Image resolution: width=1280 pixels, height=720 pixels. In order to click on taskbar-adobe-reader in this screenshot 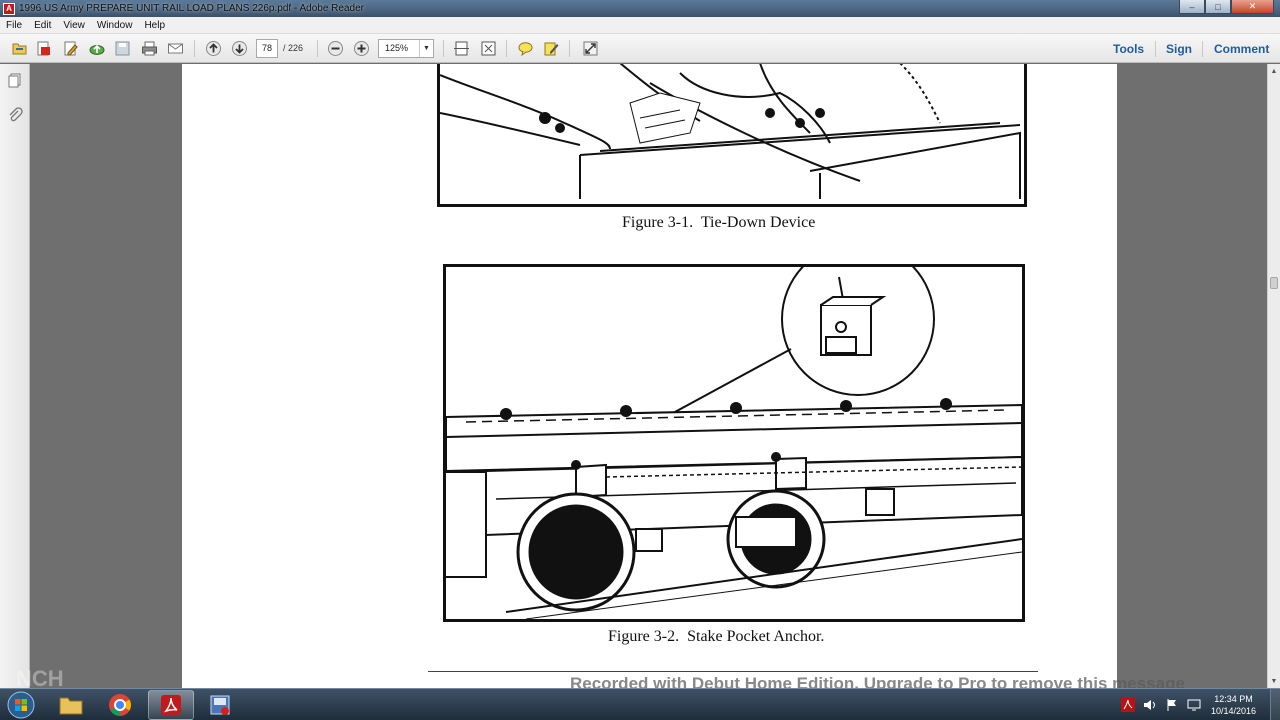, I will do `click(171, 705)`.